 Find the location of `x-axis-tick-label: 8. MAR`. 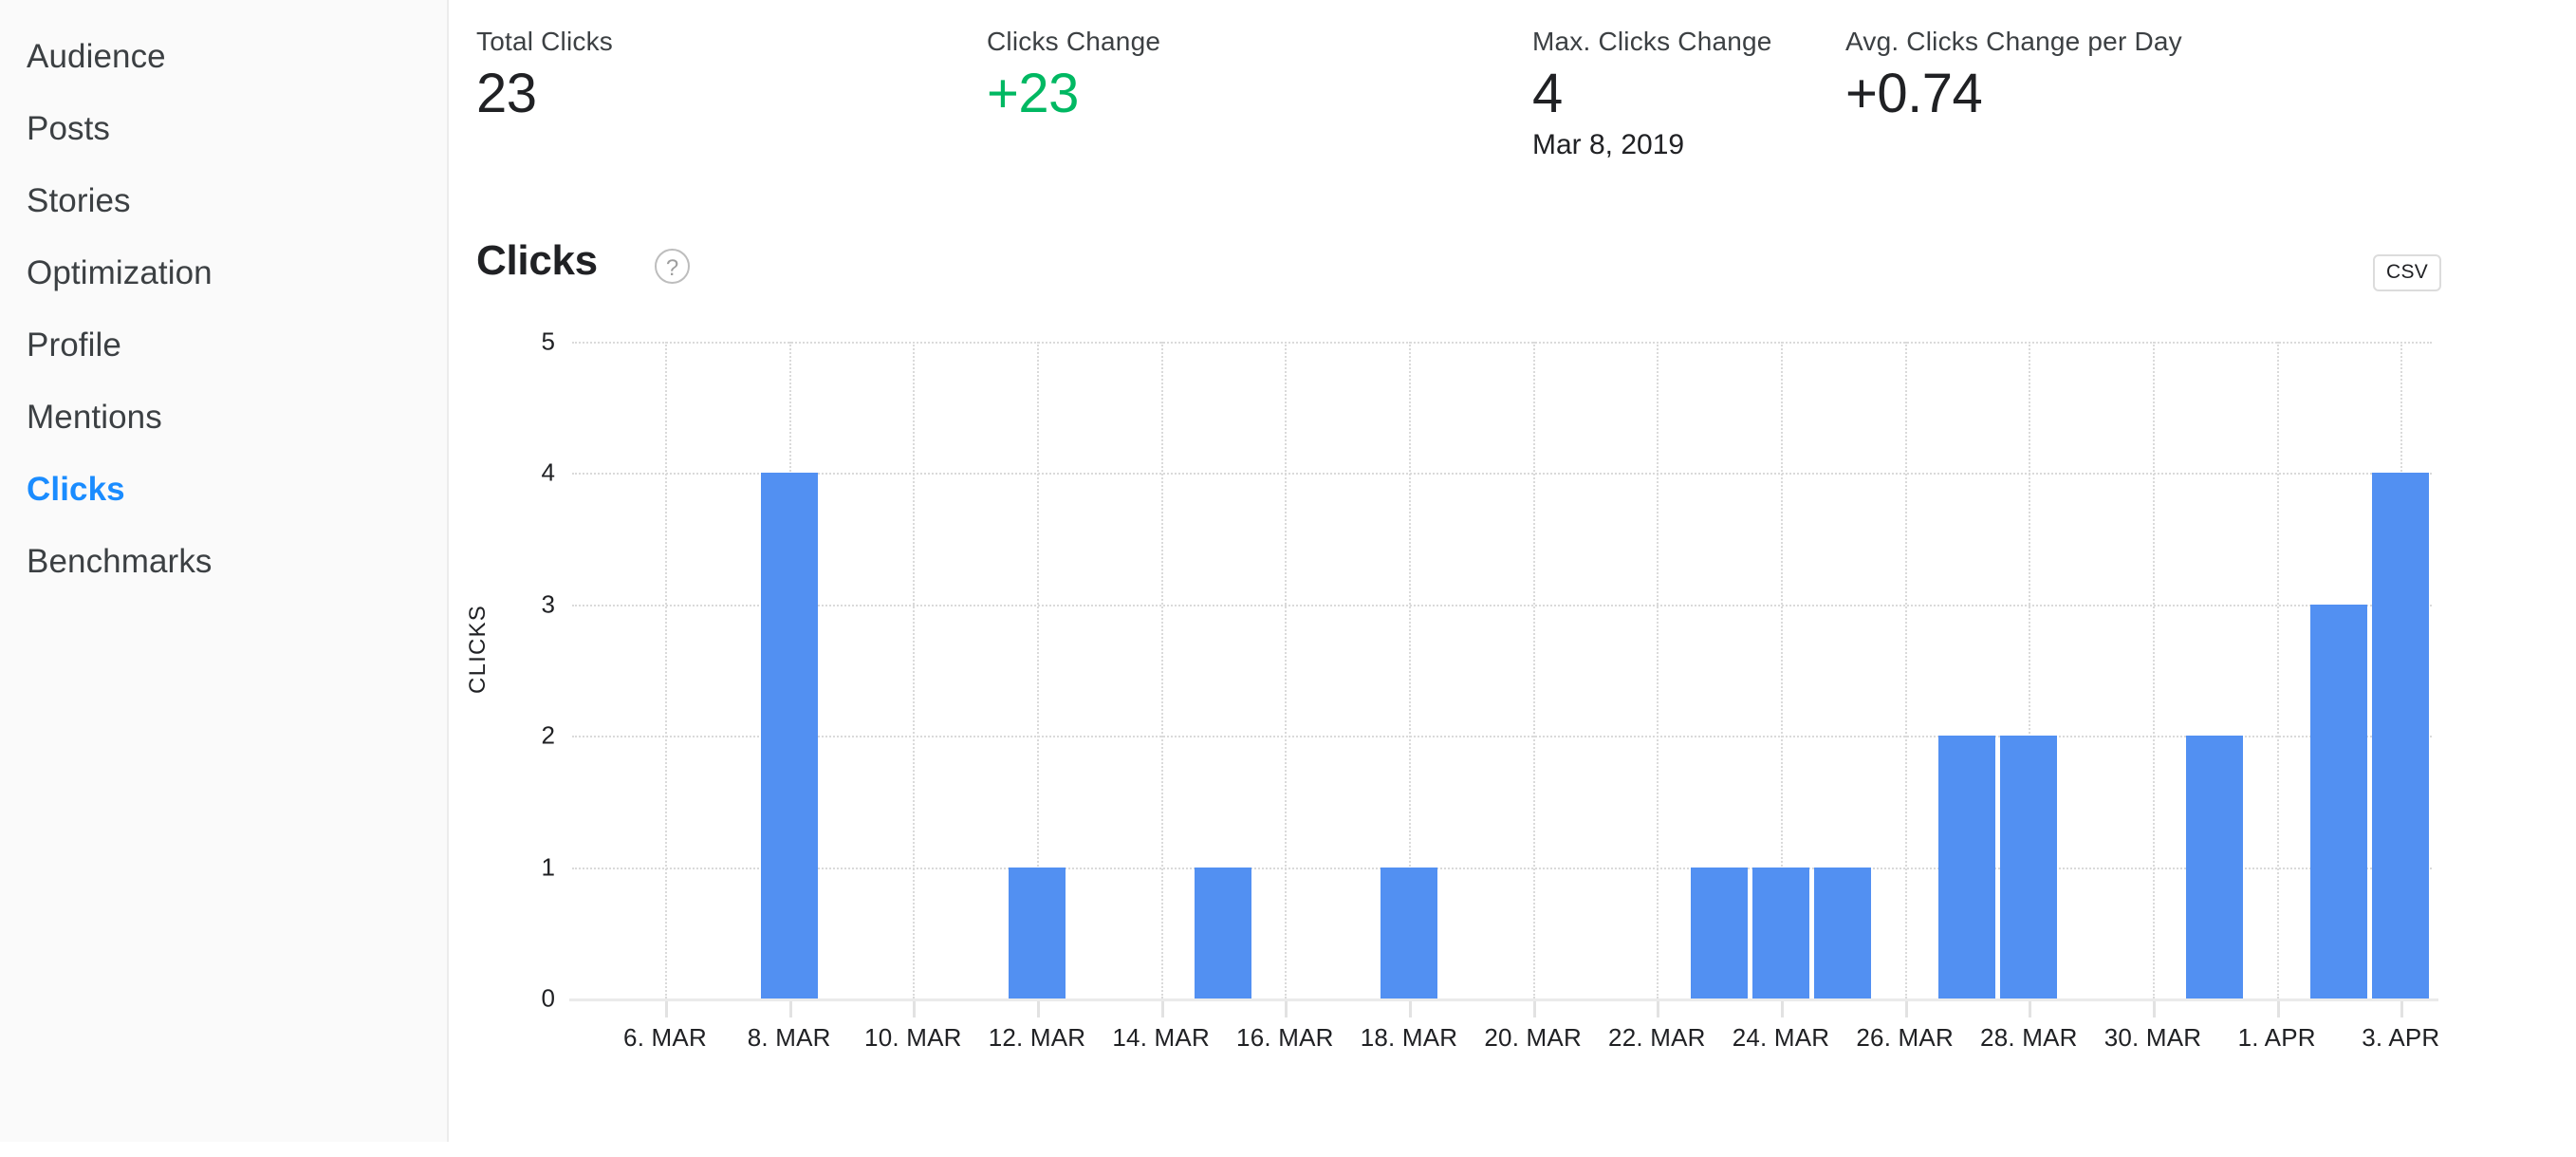

x-axis-tick-label: 8. MAR is located at coordinates (789, 1037).